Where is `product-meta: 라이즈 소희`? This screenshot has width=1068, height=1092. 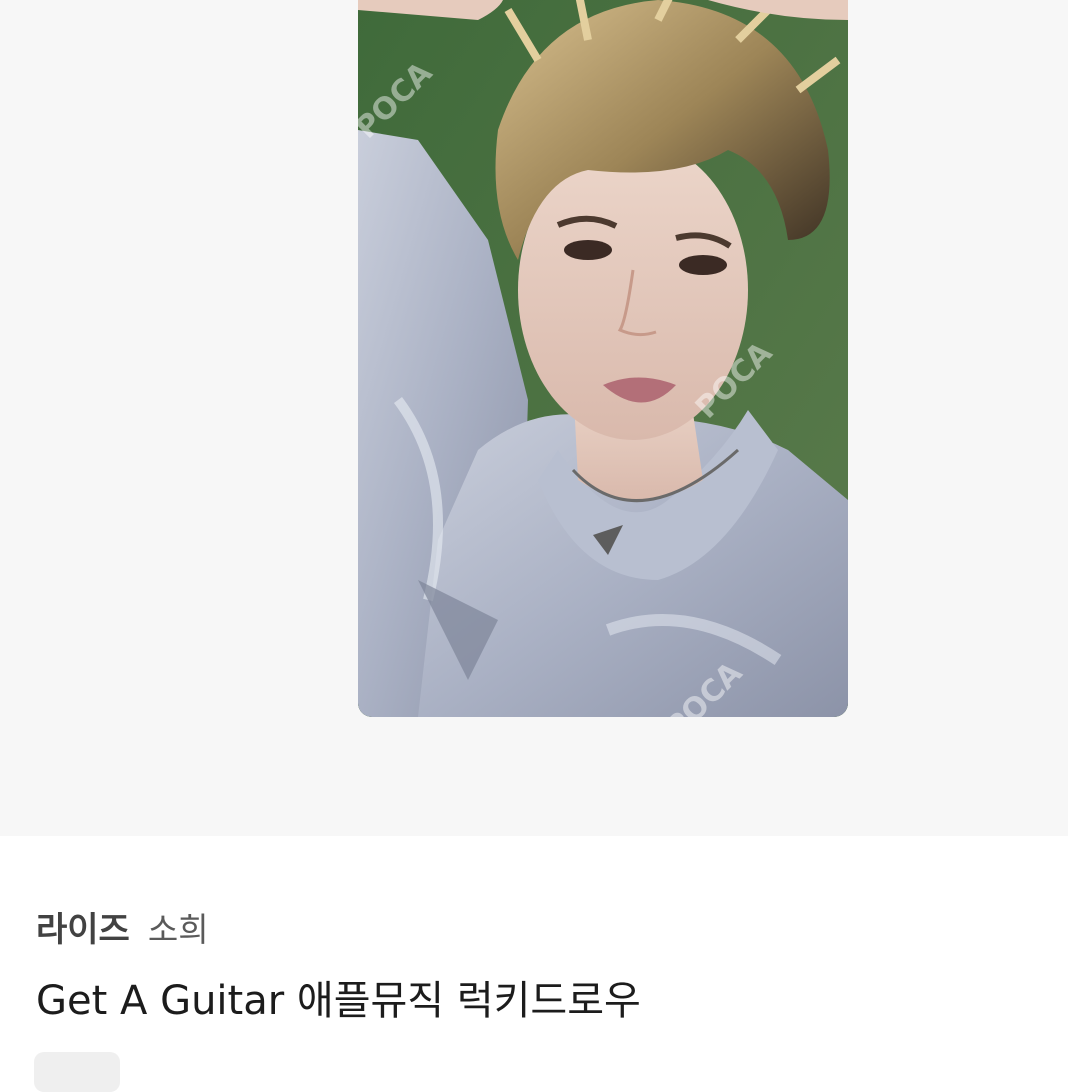 product-meta: 라이즈 소희 is located at coordinates (122, 926).